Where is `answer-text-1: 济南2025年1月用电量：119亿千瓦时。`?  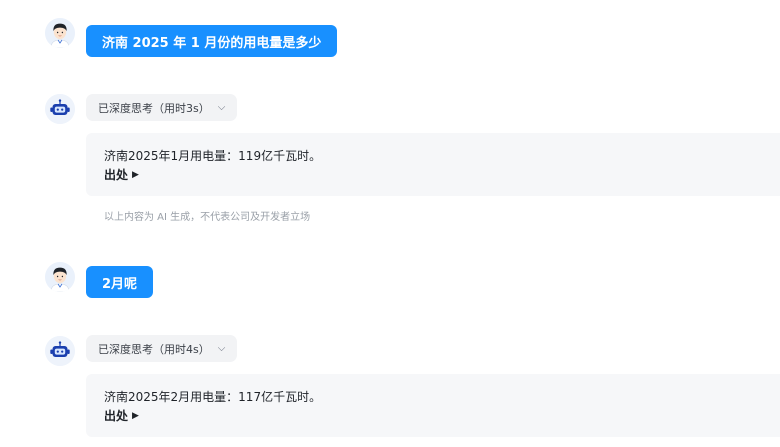 answer-text-1: 济南2025年1月用电量：119亿千瓦时。 is located at coordinates (213, 156).